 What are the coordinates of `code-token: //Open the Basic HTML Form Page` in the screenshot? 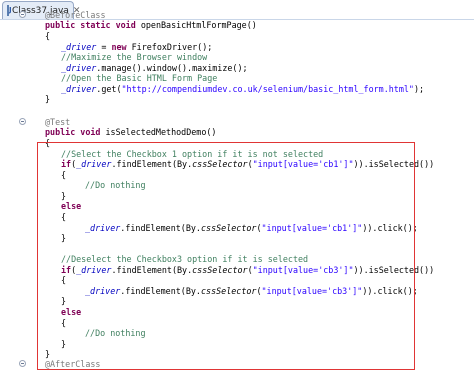 It's located at (139, 78).